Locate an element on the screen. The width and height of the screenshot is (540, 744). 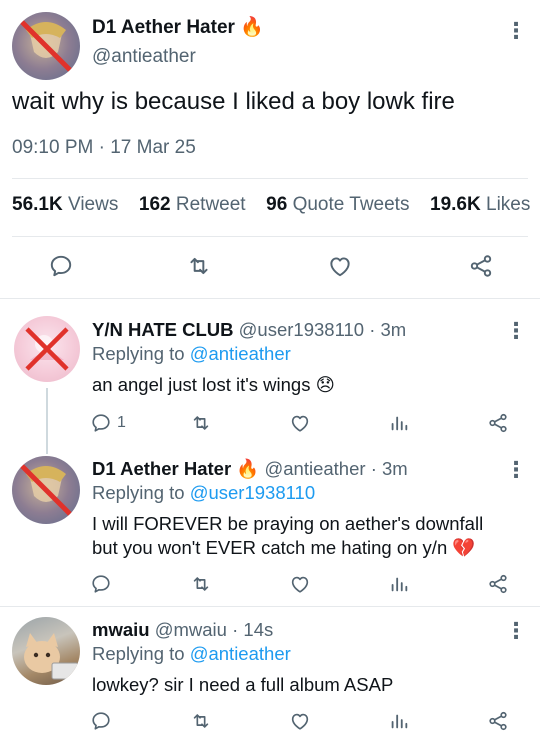
main-tweet-timestamp: 09:10 PM · 17 Mar 25 is located at coordinates (104, 147).